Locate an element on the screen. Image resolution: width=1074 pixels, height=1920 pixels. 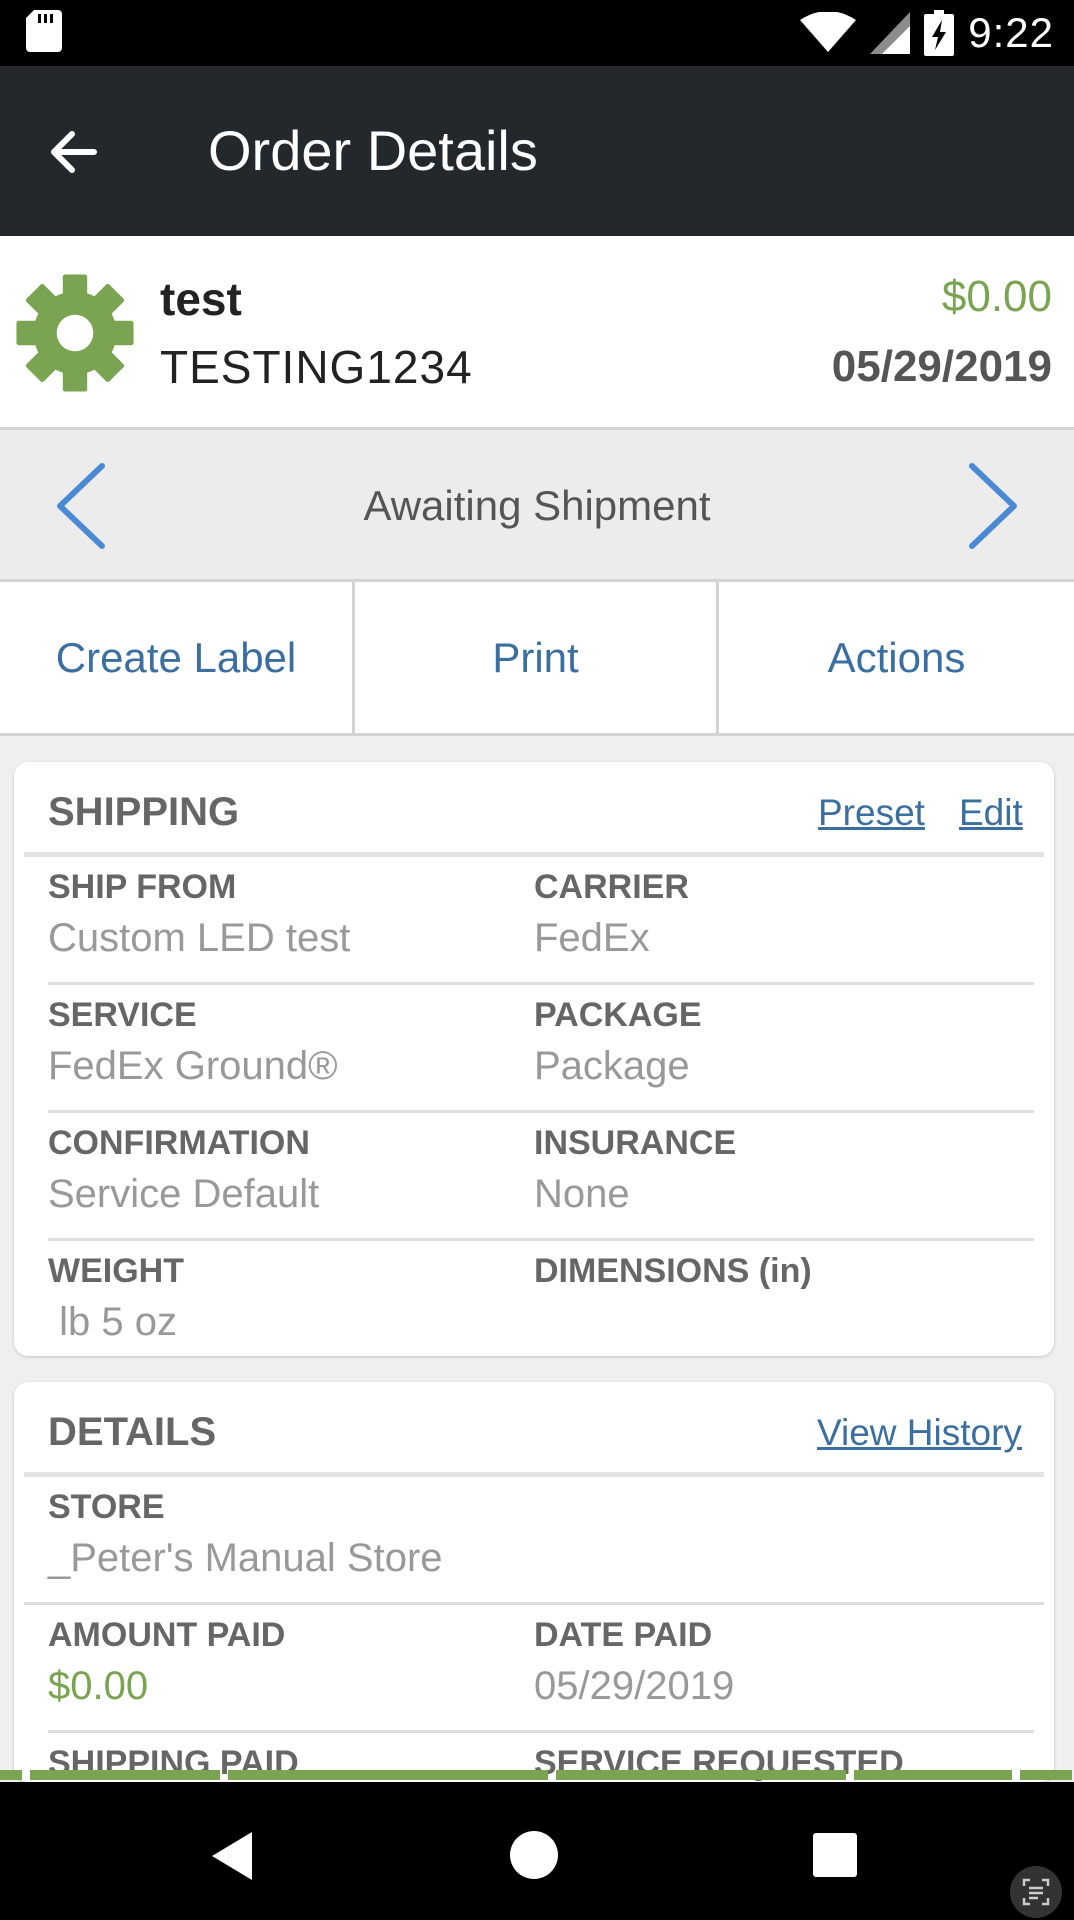
app-bar: Order Details is located at coordinates (537, 151).